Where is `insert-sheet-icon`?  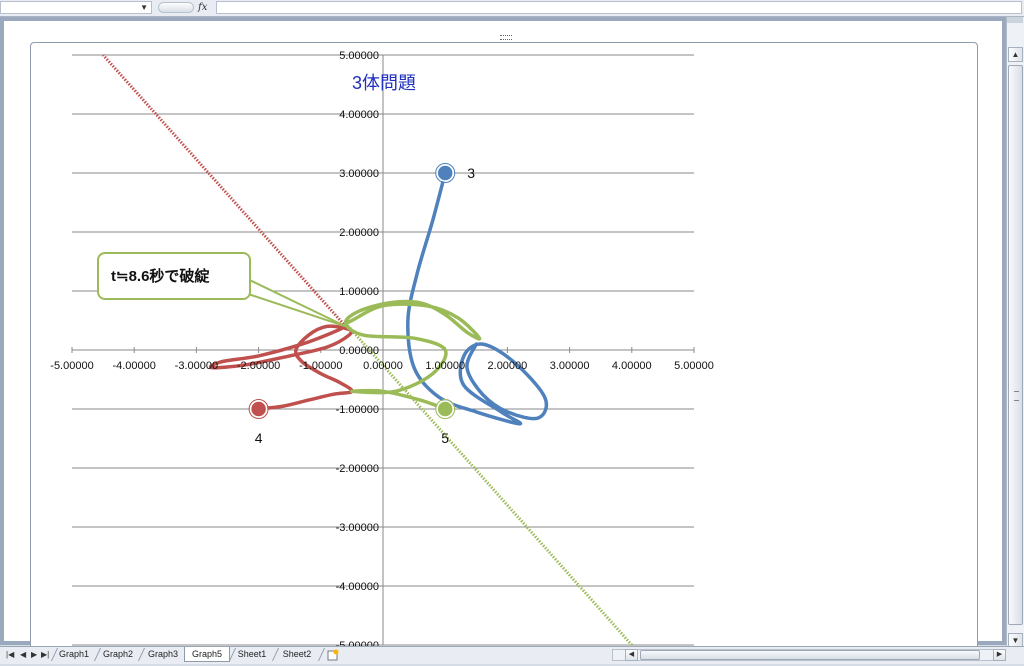
insert-sheet-icon is located at coordinates (333, 654).